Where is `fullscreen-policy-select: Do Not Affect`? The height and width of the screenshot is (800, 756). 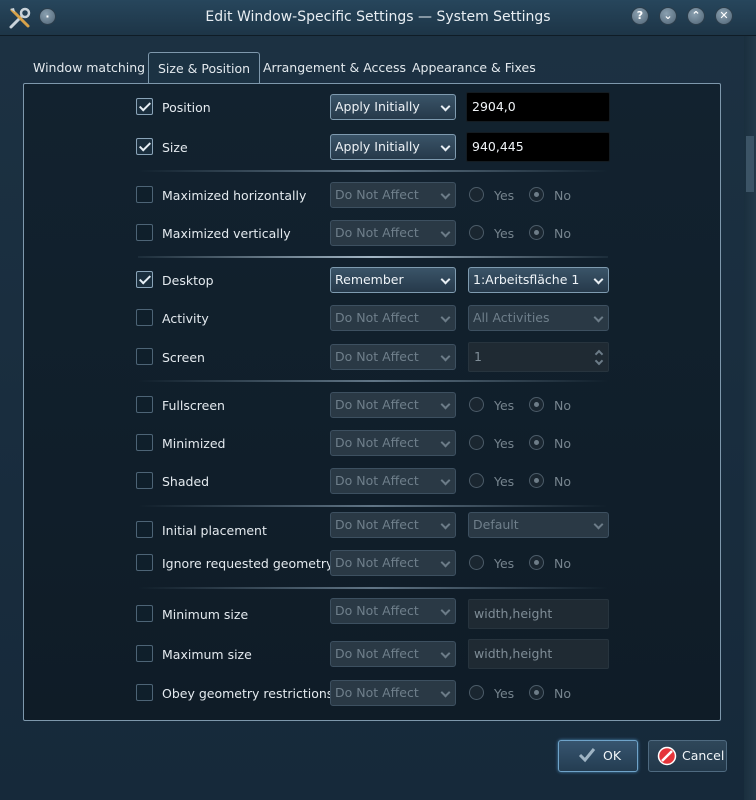
fullscreen-policy-select: Do Not Affect is located at coordinates (393, 405).